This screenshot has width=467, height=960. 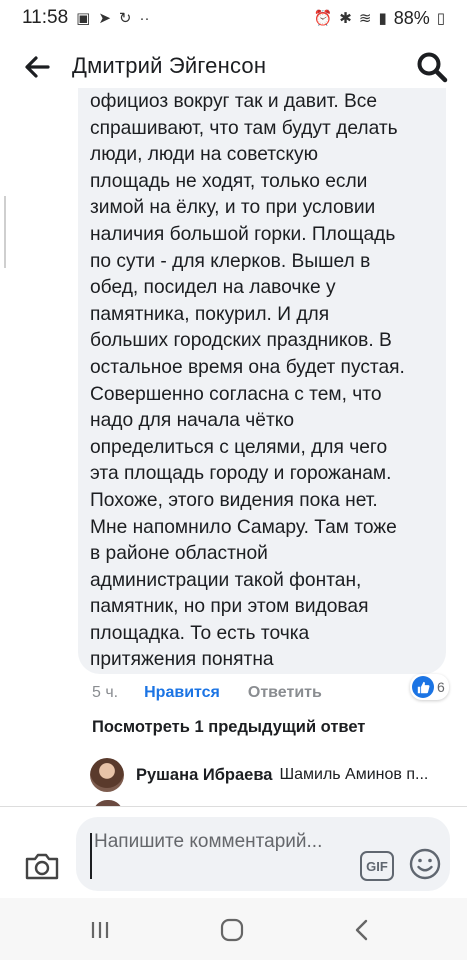 What do you see at coordinates (182, 693) in the screenshot?
I see `like-button: Нравится` at bounding box center [182, 693].